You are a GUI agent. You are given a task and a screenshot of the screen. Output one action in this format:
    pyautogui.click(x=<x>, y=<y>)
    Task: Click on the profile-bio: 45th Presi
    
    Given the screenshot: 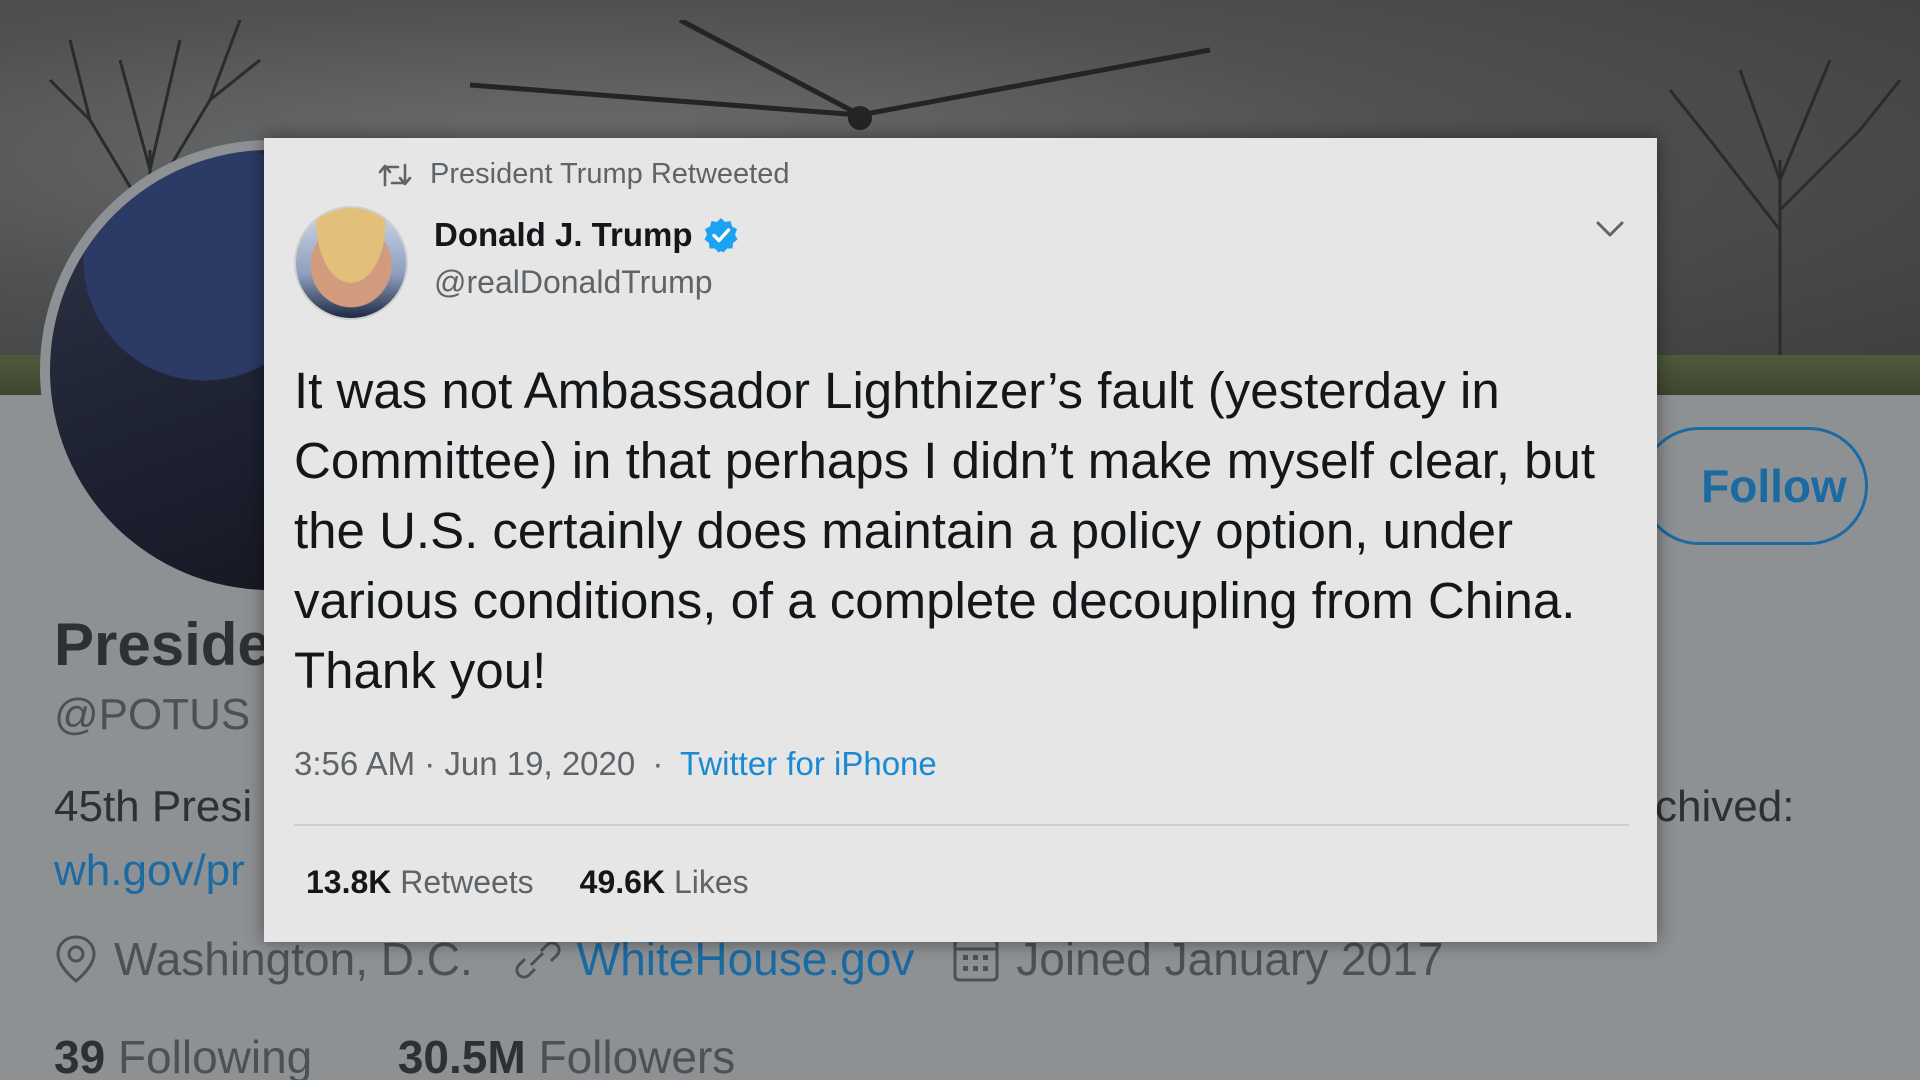 What is the action you would take?
    pyautogui.click(x=153, y=806)
    